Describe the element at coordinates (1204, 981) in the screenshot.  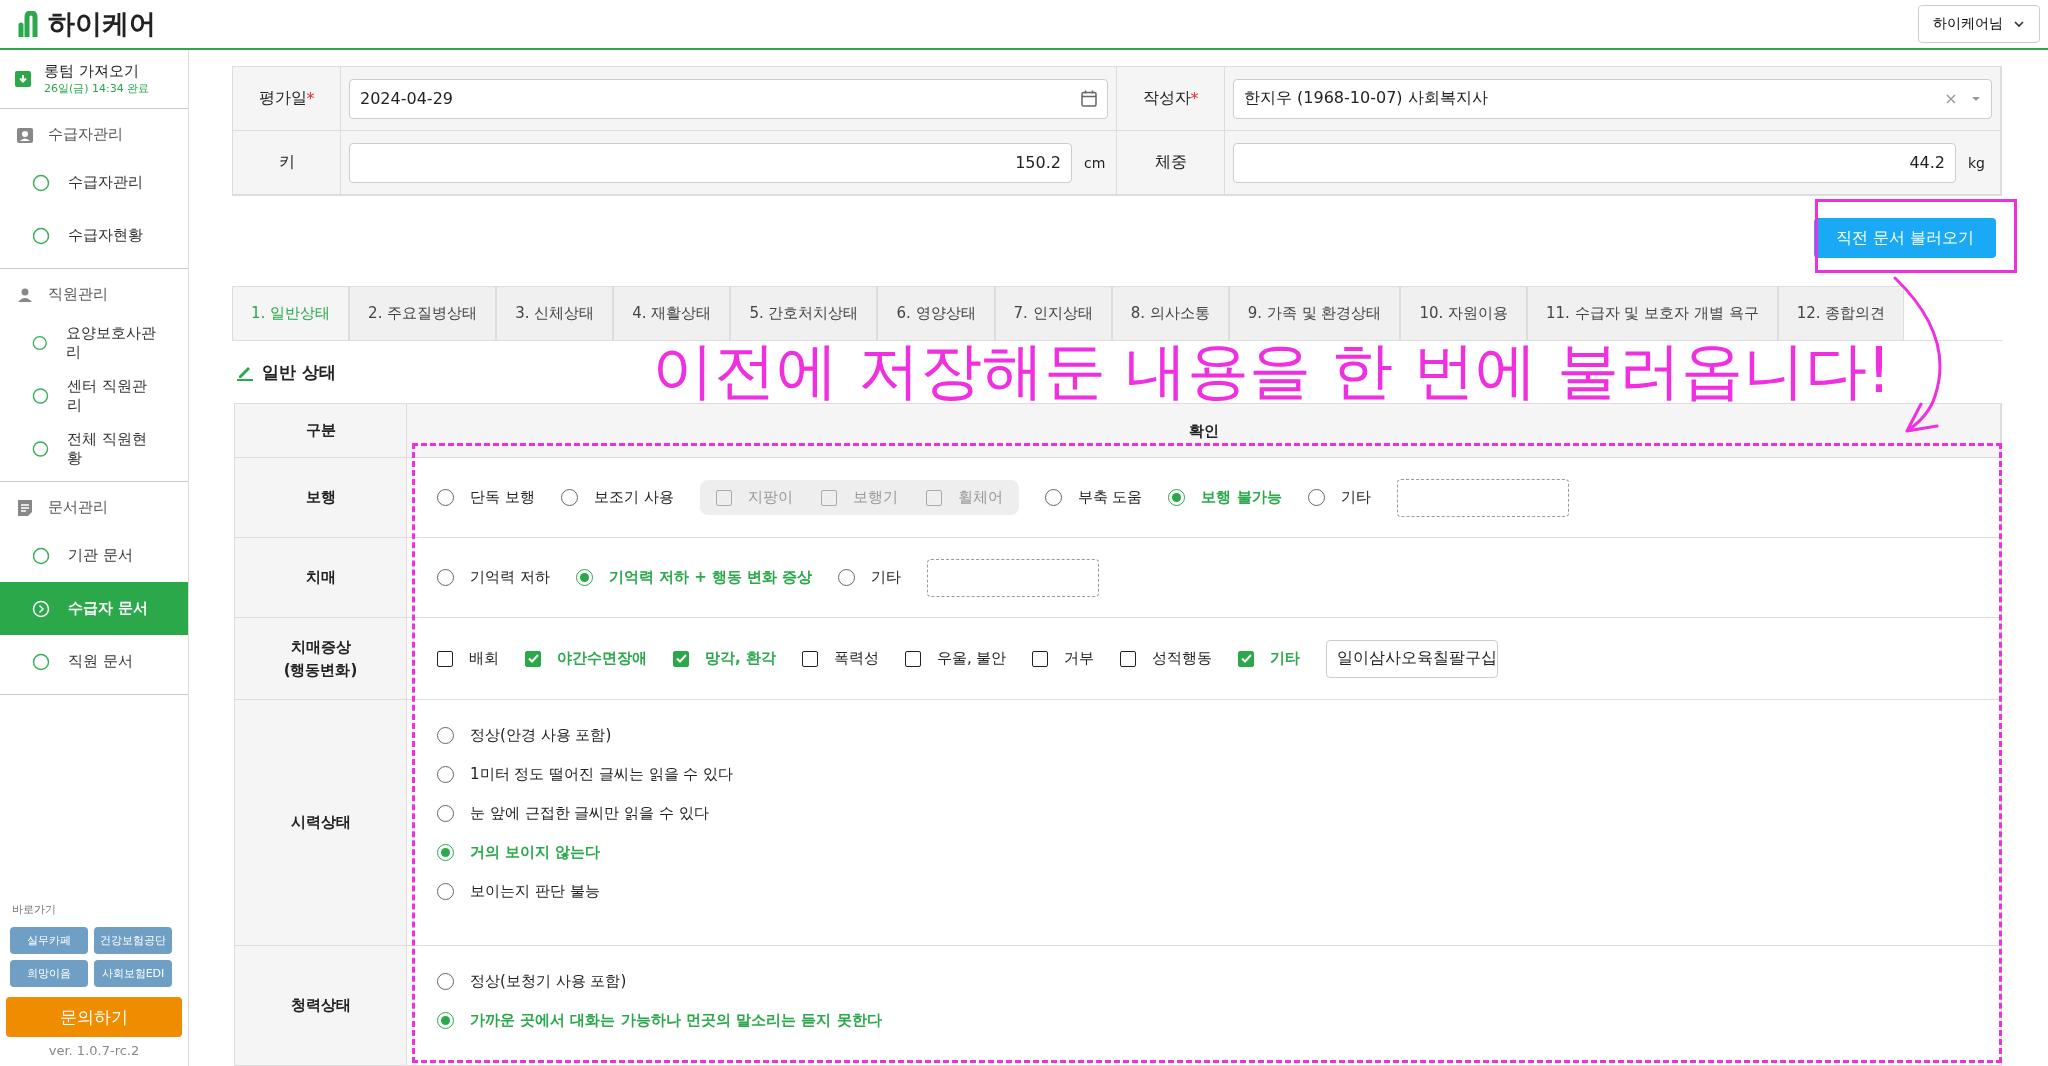
I see `radio-option: 정상(보청기 사용 포함)` at that location.